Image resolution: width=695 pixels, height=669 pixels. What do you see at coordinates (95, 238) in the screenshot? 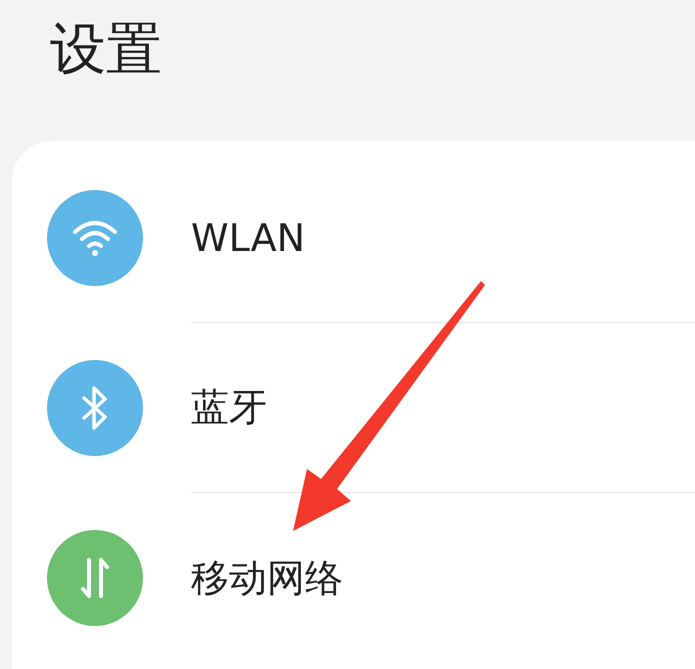
I see `wifi-icon` at bounding box center [95, 238].